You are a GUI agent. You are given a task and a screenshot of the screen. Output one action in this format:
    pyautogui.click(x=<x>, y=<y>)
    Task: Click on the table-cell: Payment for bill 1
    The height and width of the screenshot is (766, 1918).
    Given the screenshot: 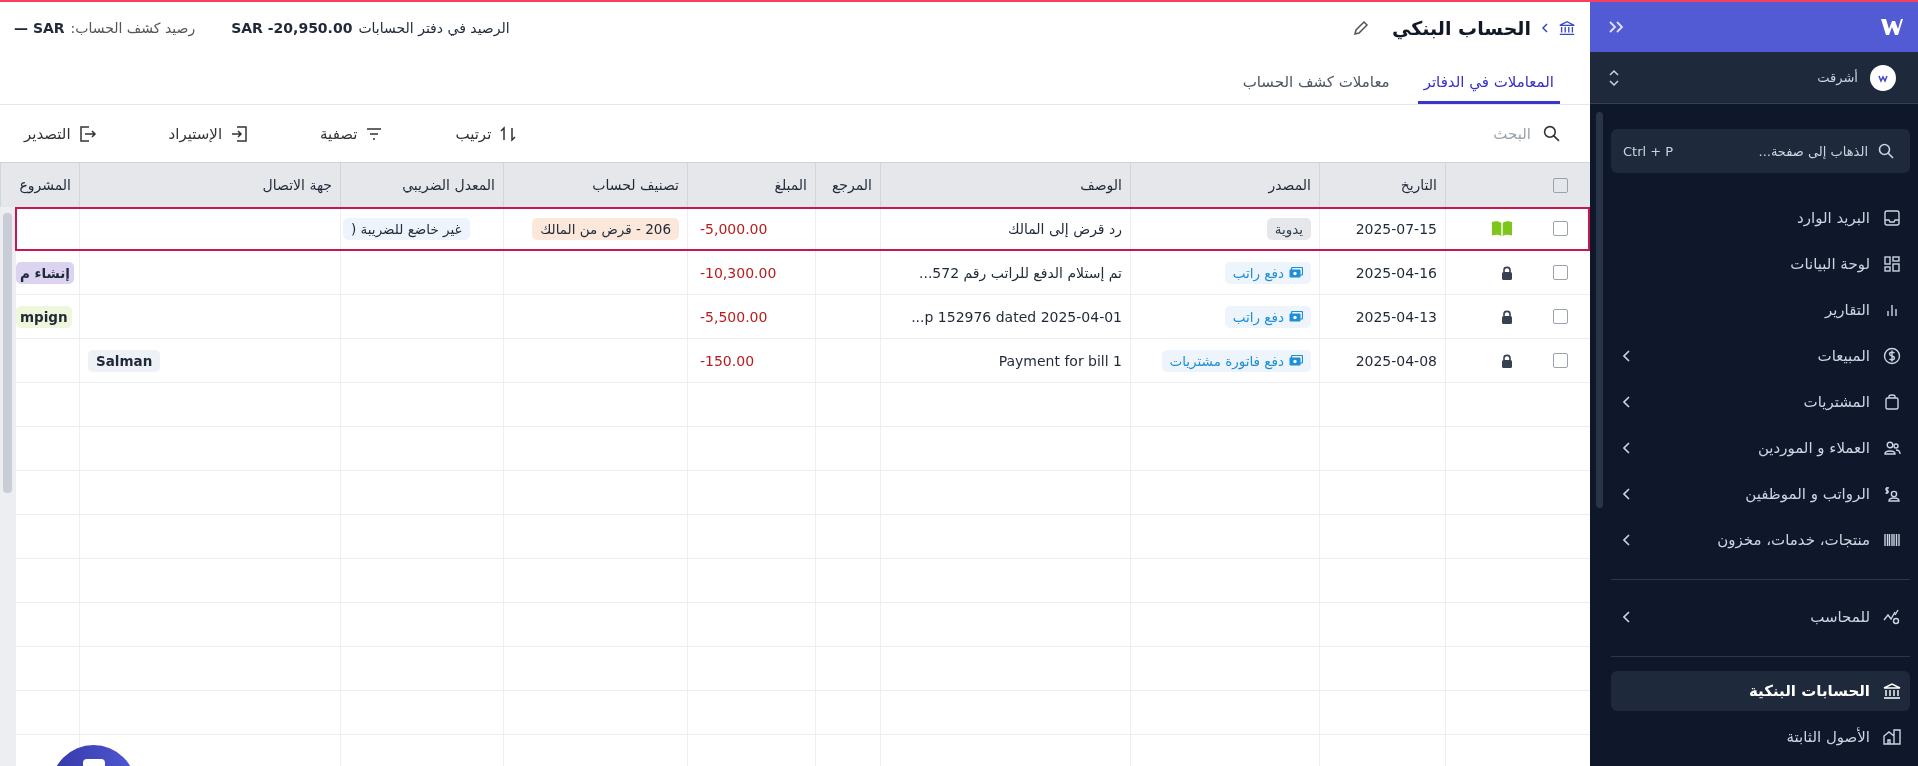 What is the action you would take?
    pyautogui.click(x=1005, y=361)
    